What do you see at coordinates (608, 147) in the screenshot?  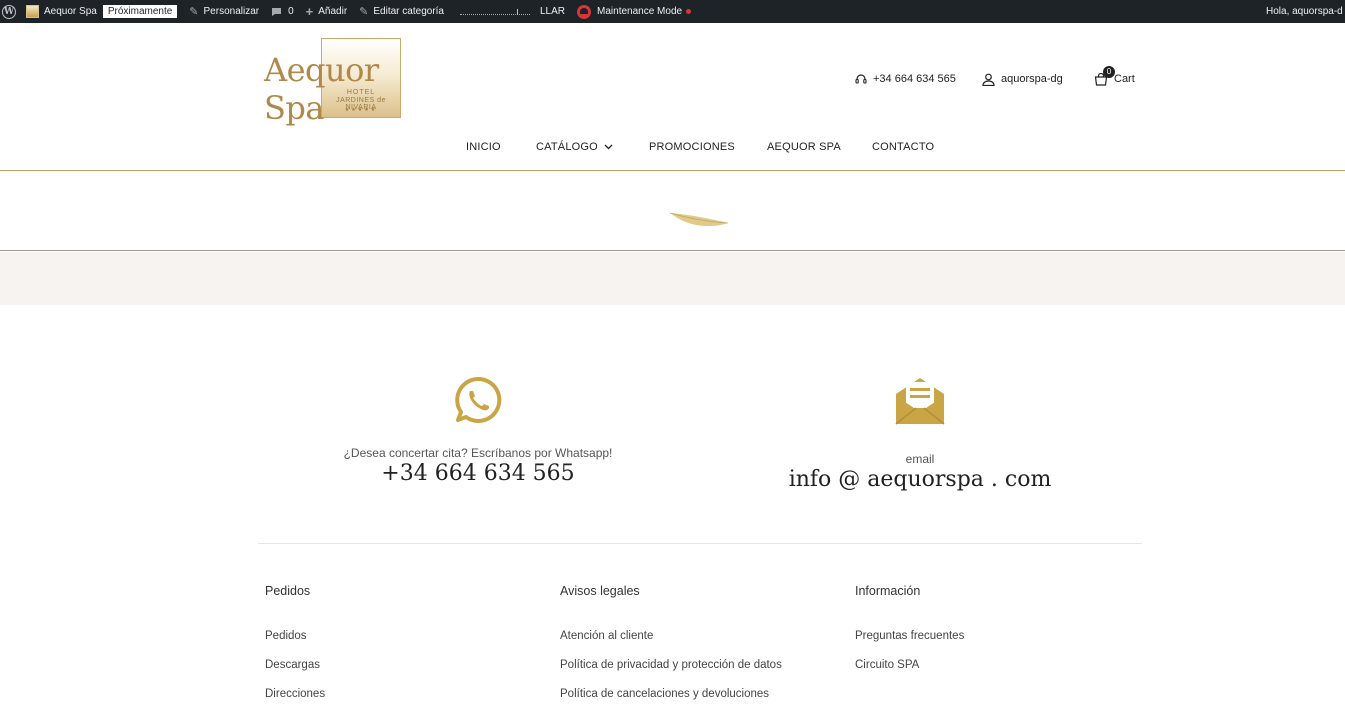 I see `chevron-down-icon` at bounding box center [608, 147].